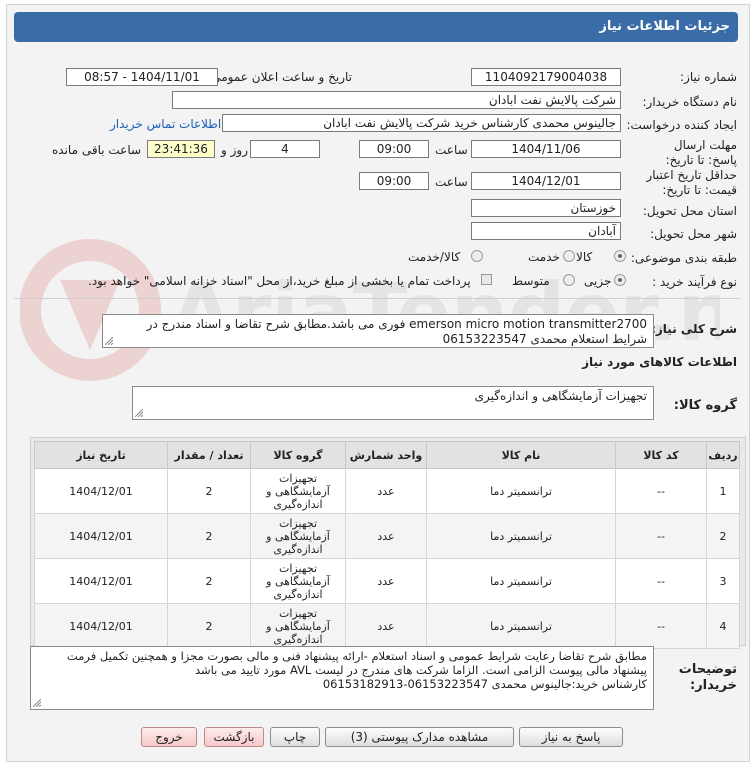 The width and height of the screenshot is (755, 764). I want to click on cell-row-number: 4, so click(723, 626).